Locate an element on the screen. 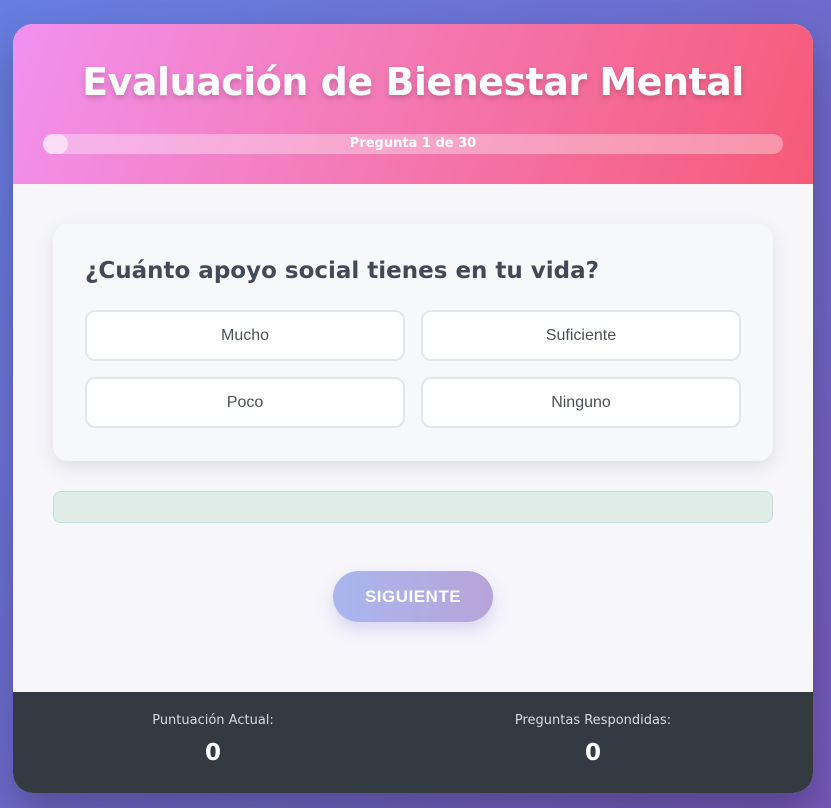  progress-text: Pregunta 1 de 30 is located at coordinates (413, 143).